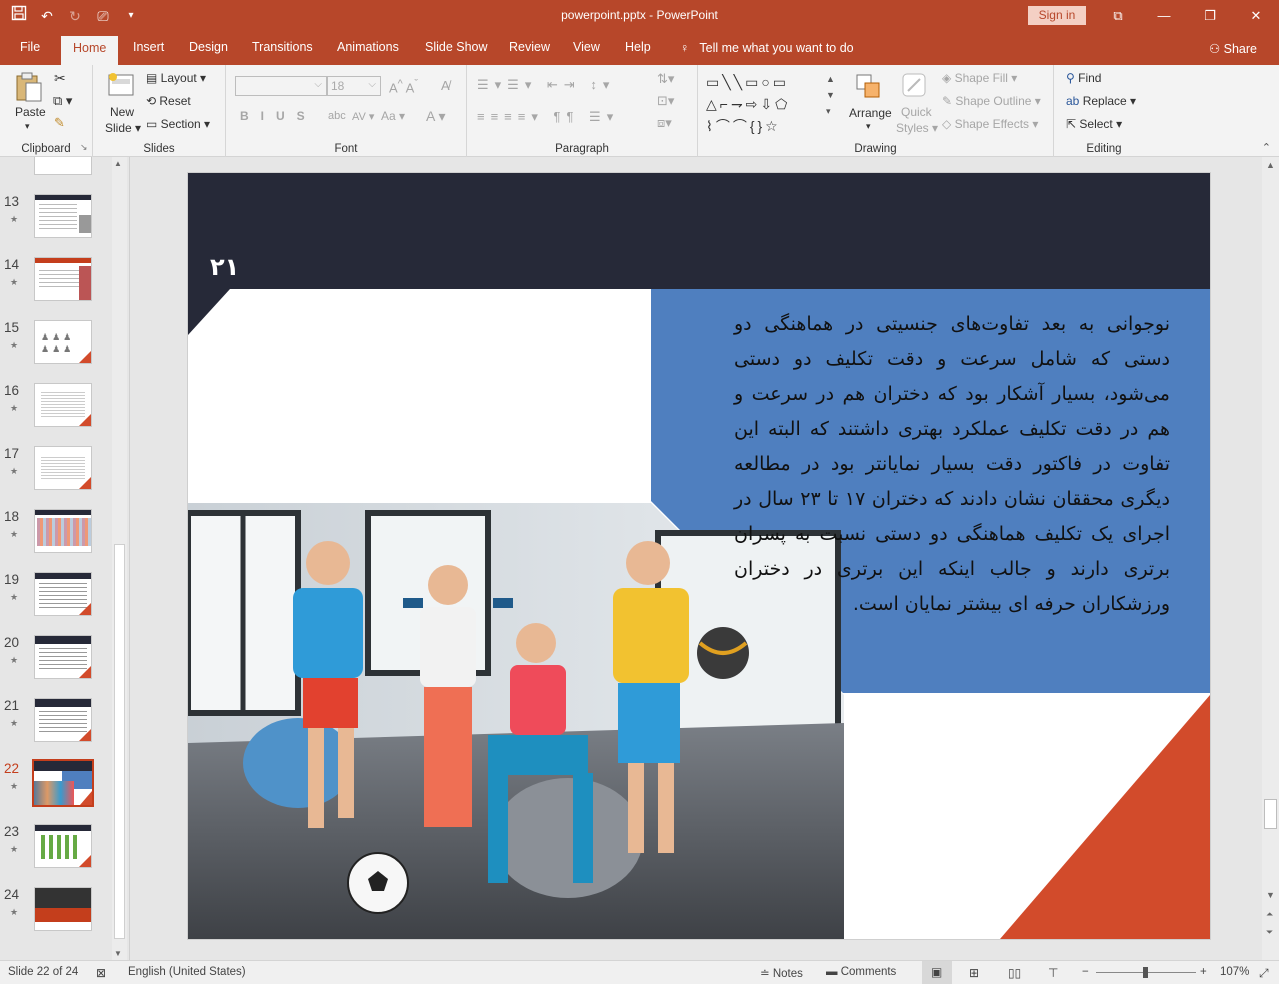 The width and height of the screenshot is (1279, 984). I want to click on thumbnail-row-19: 19 ★, so click(56, 602).